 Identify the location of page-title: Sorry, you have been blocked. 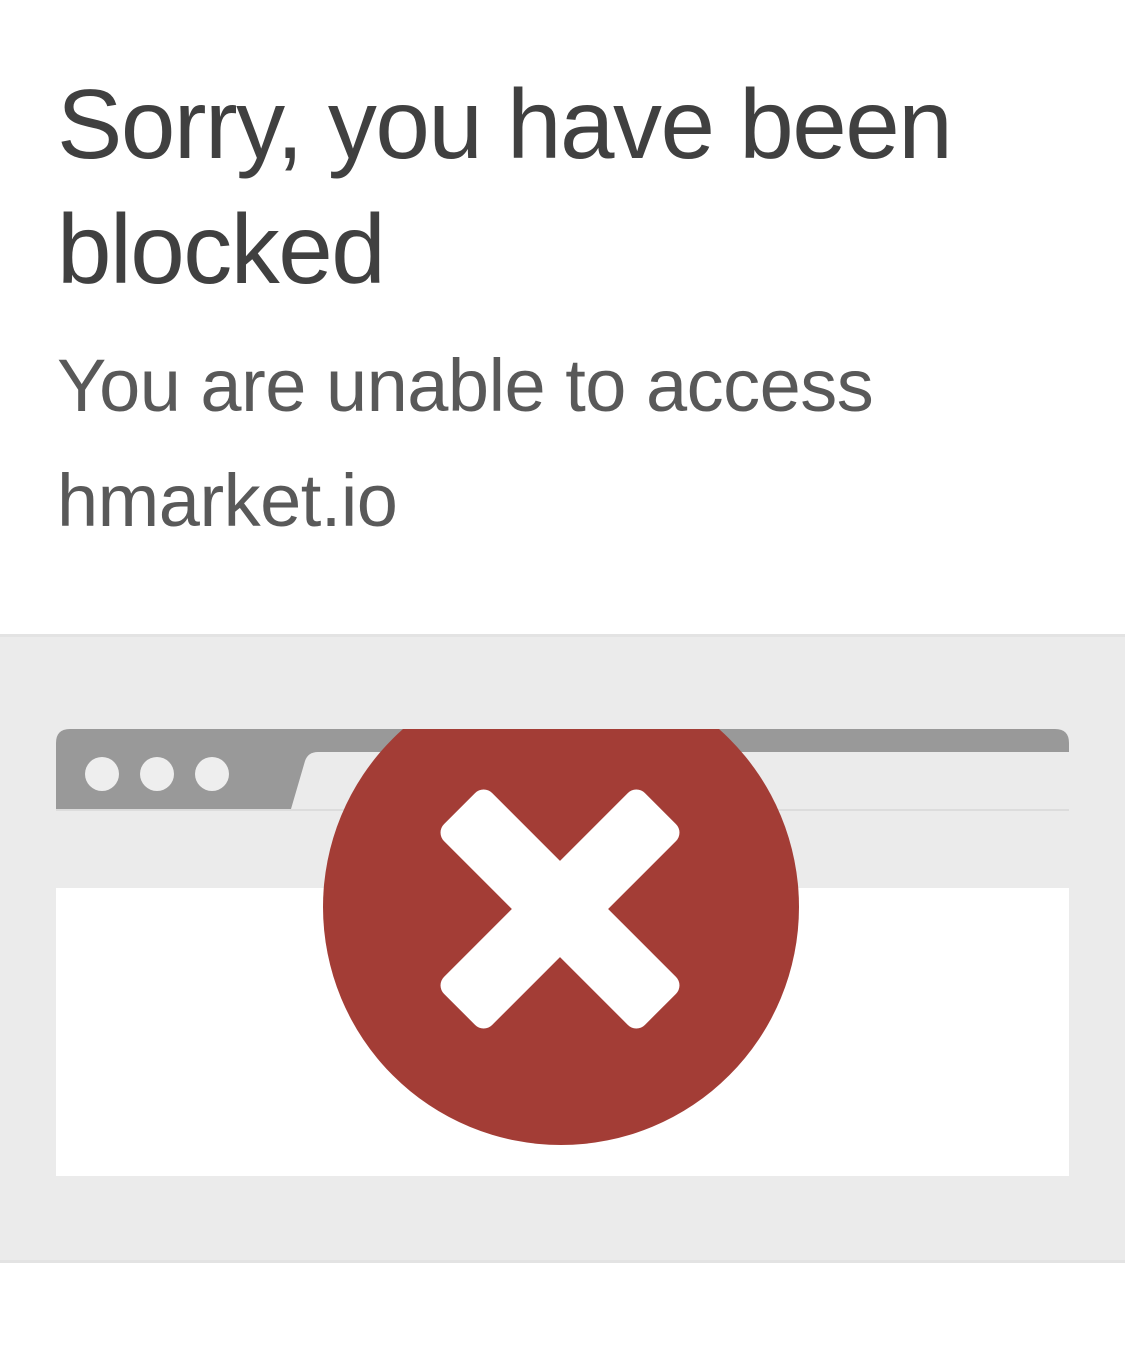
(505, 186).